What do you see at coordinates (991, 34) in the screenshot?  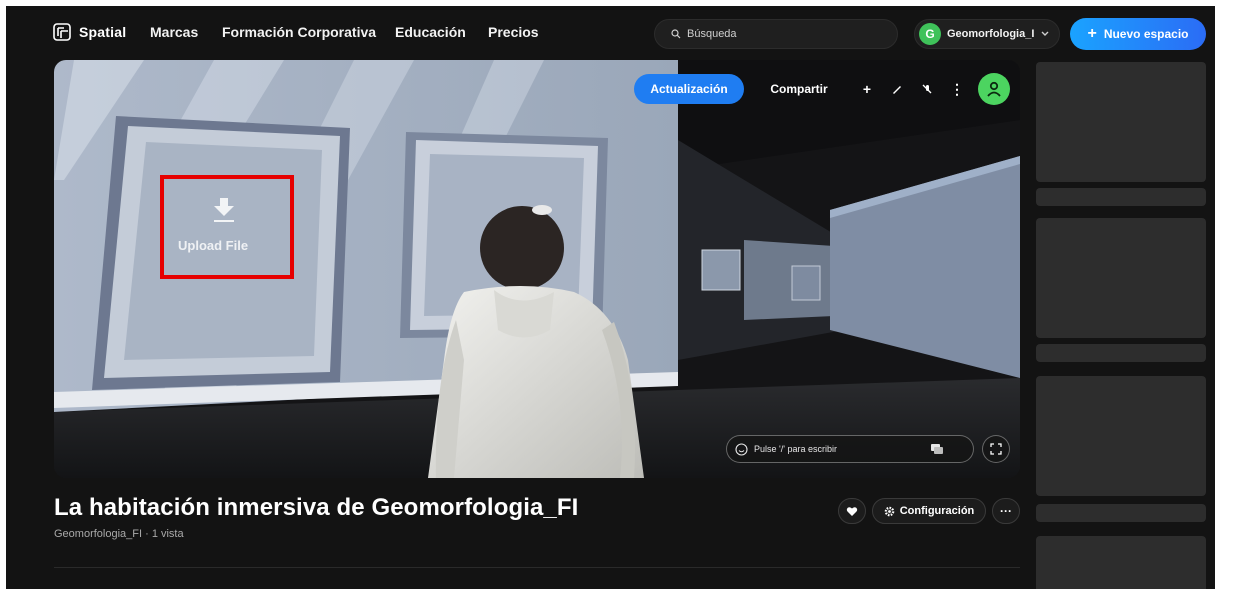 I see `user-name: Geomorfologia_I` at bounding box center [991, 34].